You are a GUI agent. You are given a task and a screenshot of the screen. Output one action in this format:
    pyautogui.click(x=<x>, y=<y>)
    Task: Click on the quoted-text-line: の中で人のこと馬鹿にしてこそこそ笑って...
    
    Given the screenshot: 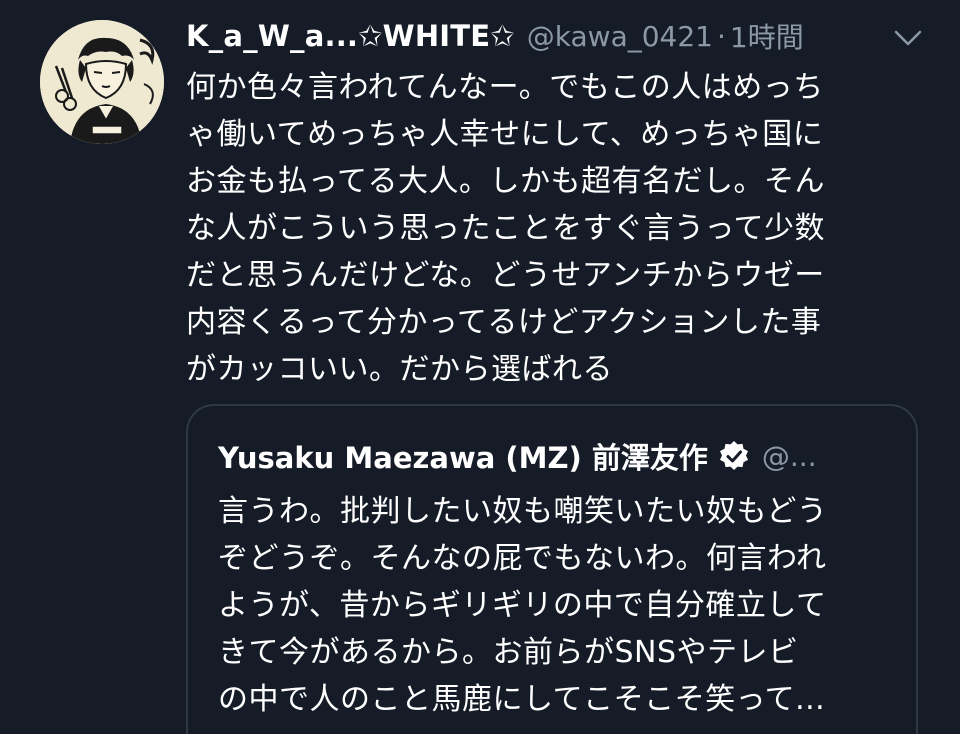 What is the action you would take?
    pyautogui.click(x=522, y=699)
    